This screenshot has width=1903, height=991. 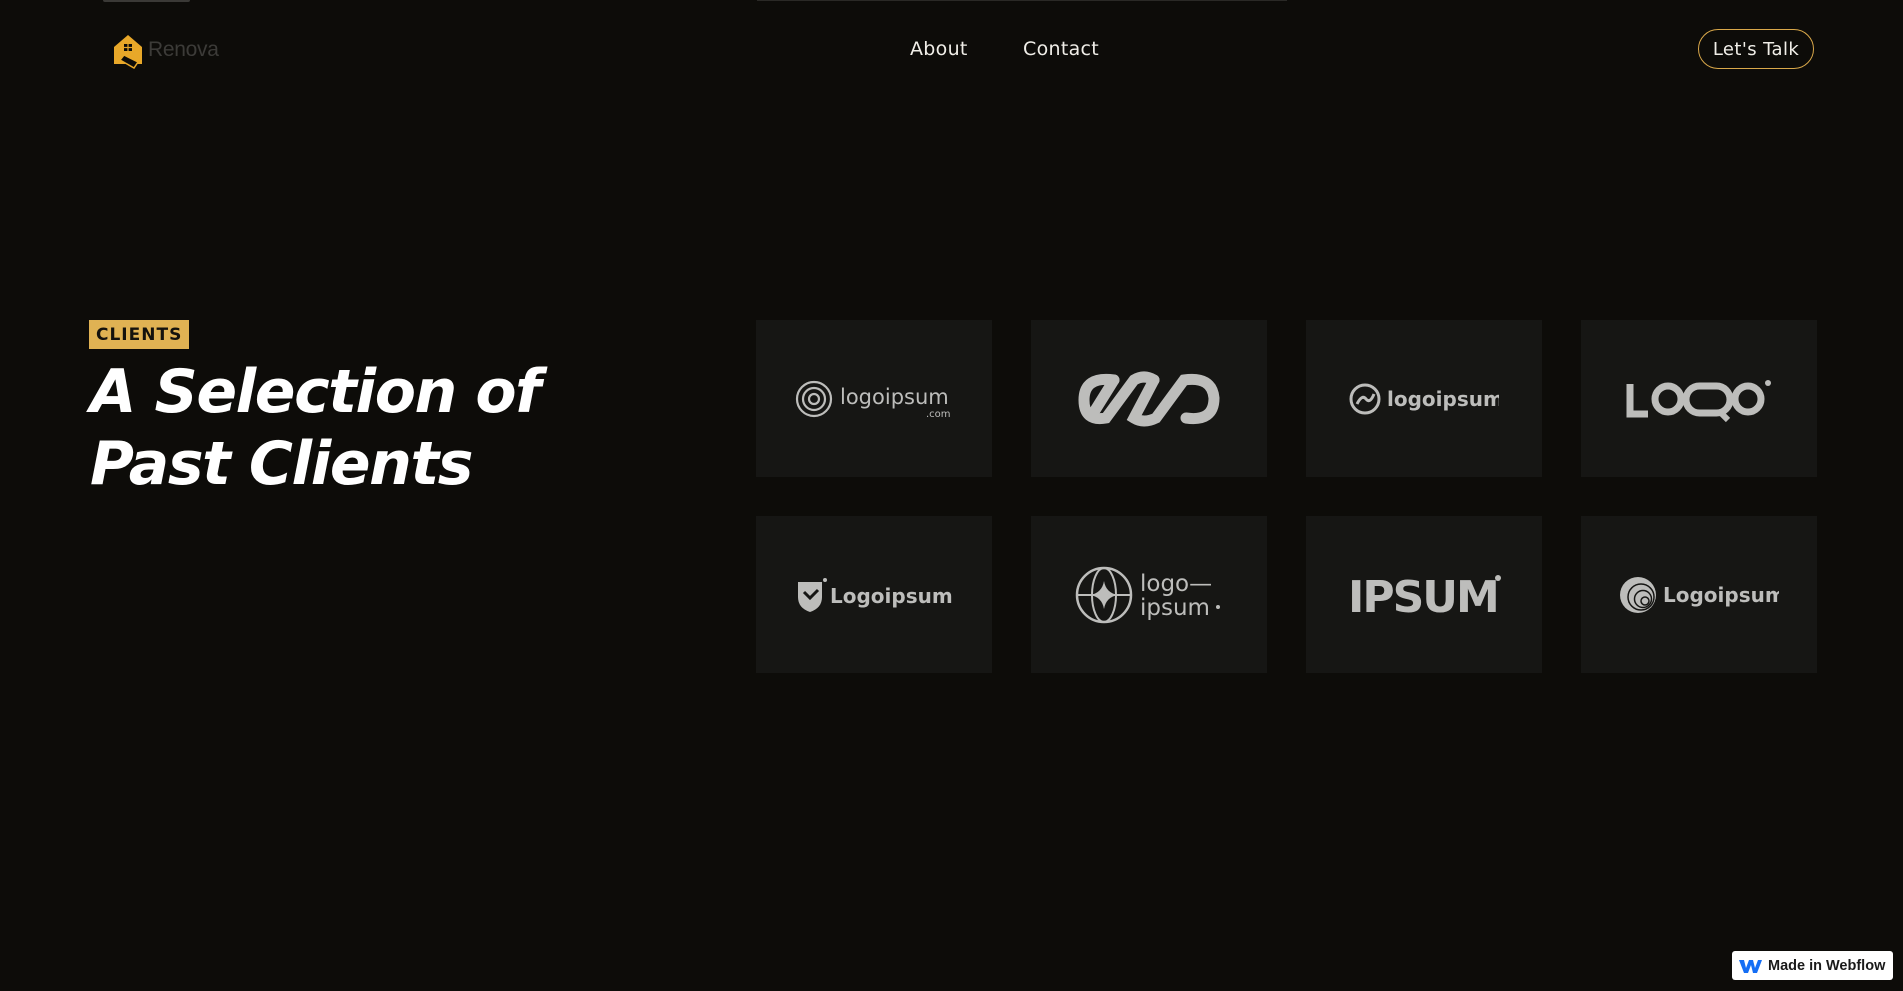 I want to click on made-in-webflow-badge: Made in Webflow, so click(x=1812, y=965).